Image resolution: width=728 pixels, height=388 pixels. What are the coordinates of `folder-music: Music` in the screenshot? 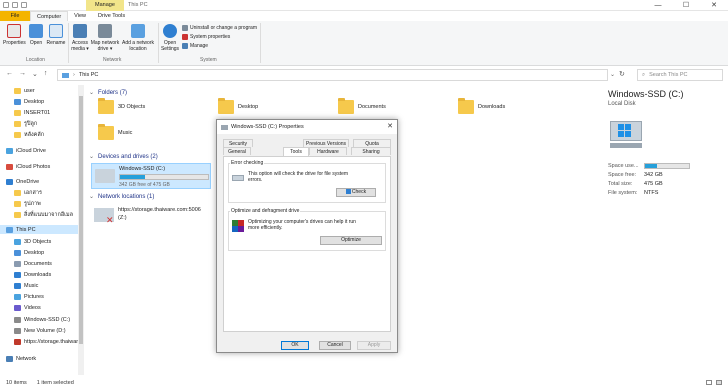 It's located at (115, 132).